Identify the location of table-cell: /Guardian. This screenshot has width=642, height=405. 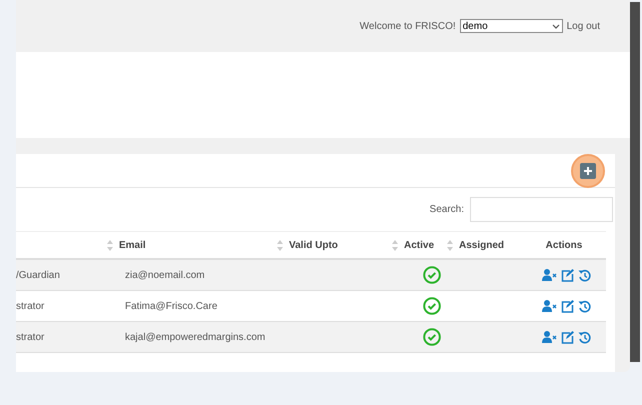
(38, 275).